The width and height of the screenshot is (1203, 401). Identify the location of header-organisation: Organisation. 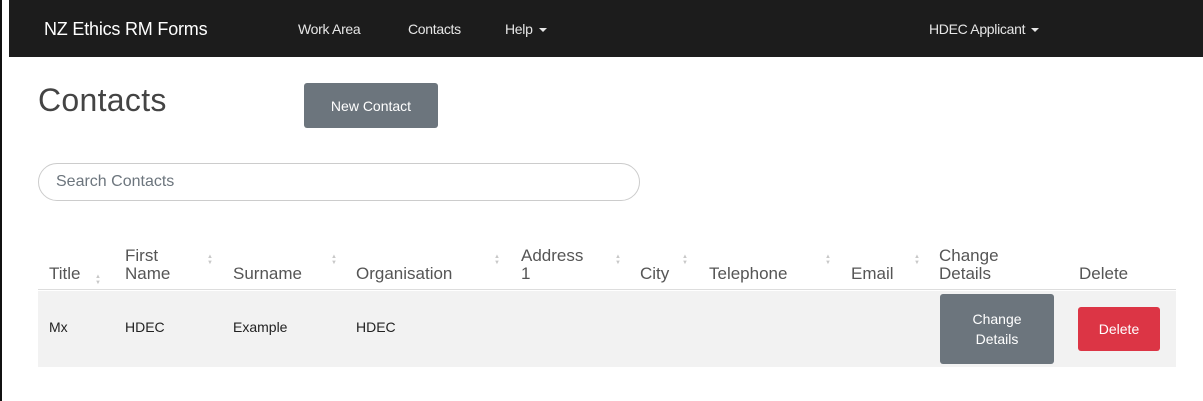
(404, 274).